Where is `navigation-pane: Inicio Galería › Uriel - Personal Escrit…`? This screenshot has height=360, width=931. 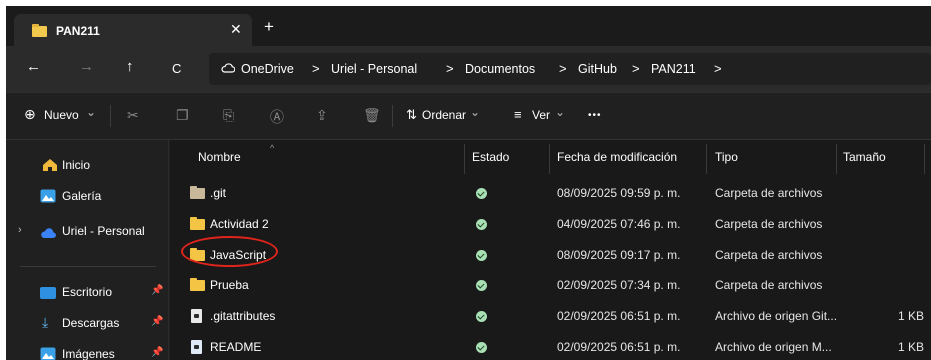
navigation-pane: Inicio Galería › Uriel - Personal Escrit… is located at coordinates (87, 250).